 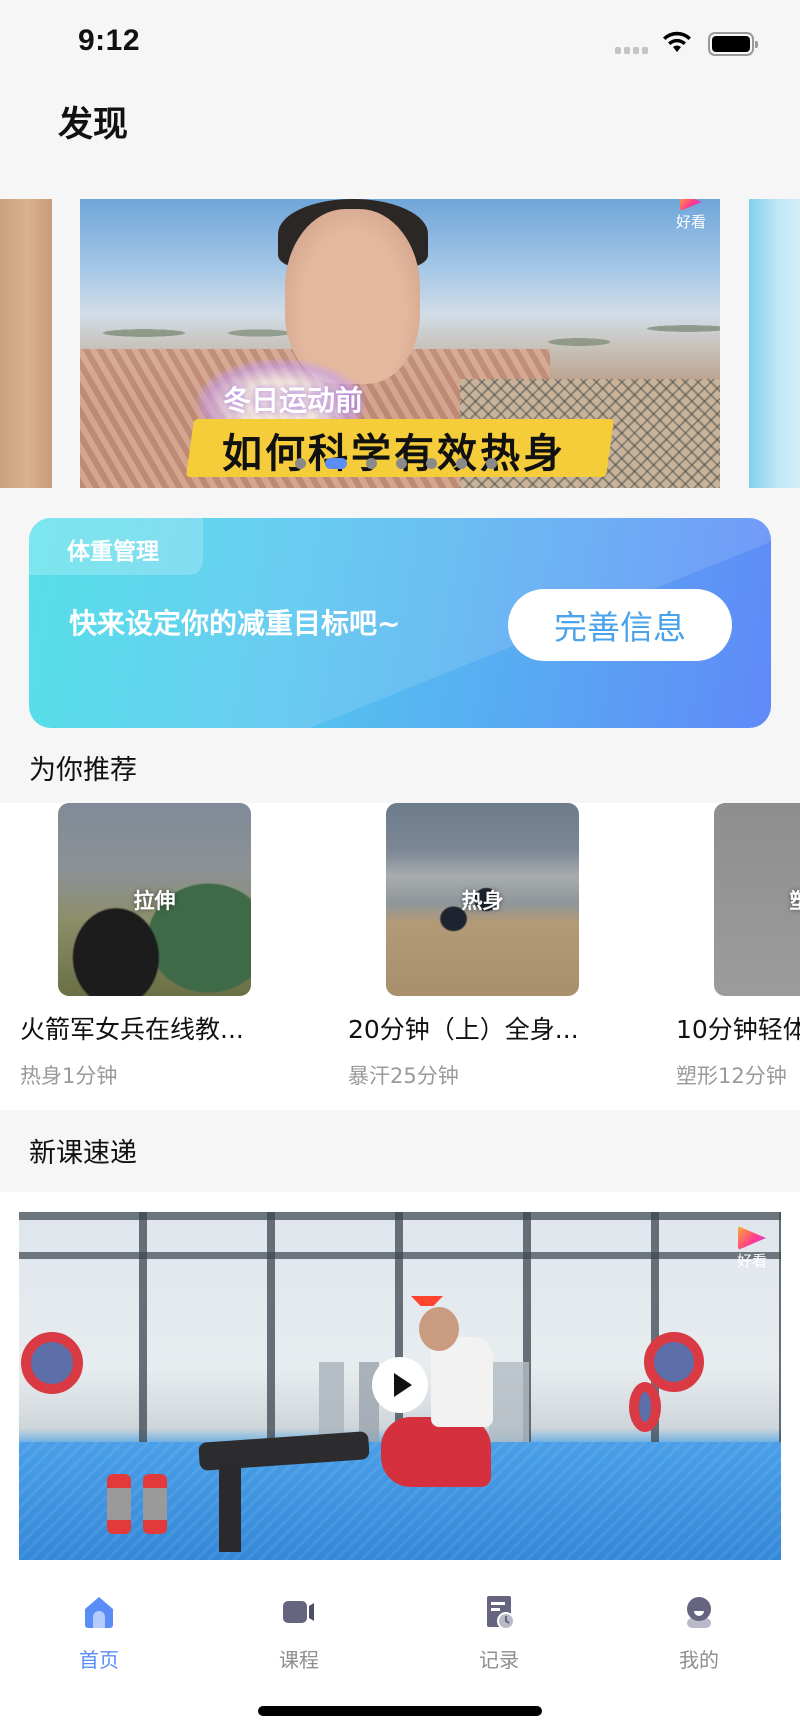 What do you see at coordinates (299, 1660) in the screenshot?
I see `tab-label: 课程` at bounding box center [299, 1660].